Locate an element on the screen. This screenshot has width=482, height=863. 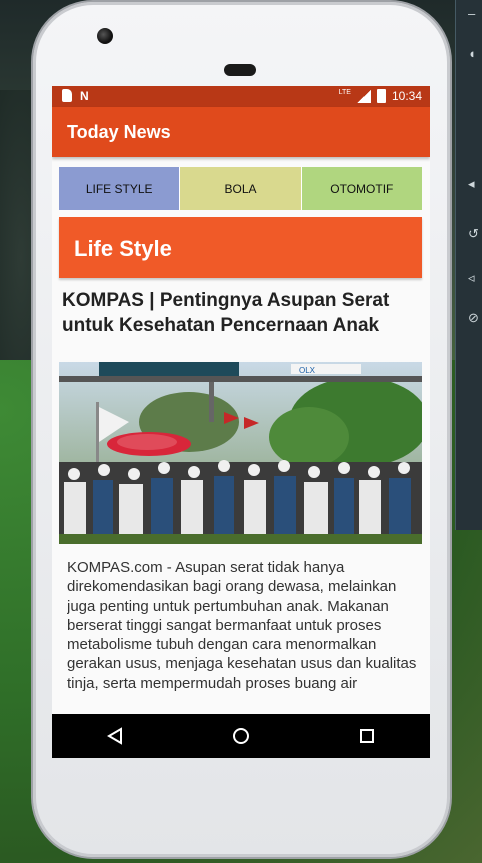
battery-icon is located at coordinates (381, 96).